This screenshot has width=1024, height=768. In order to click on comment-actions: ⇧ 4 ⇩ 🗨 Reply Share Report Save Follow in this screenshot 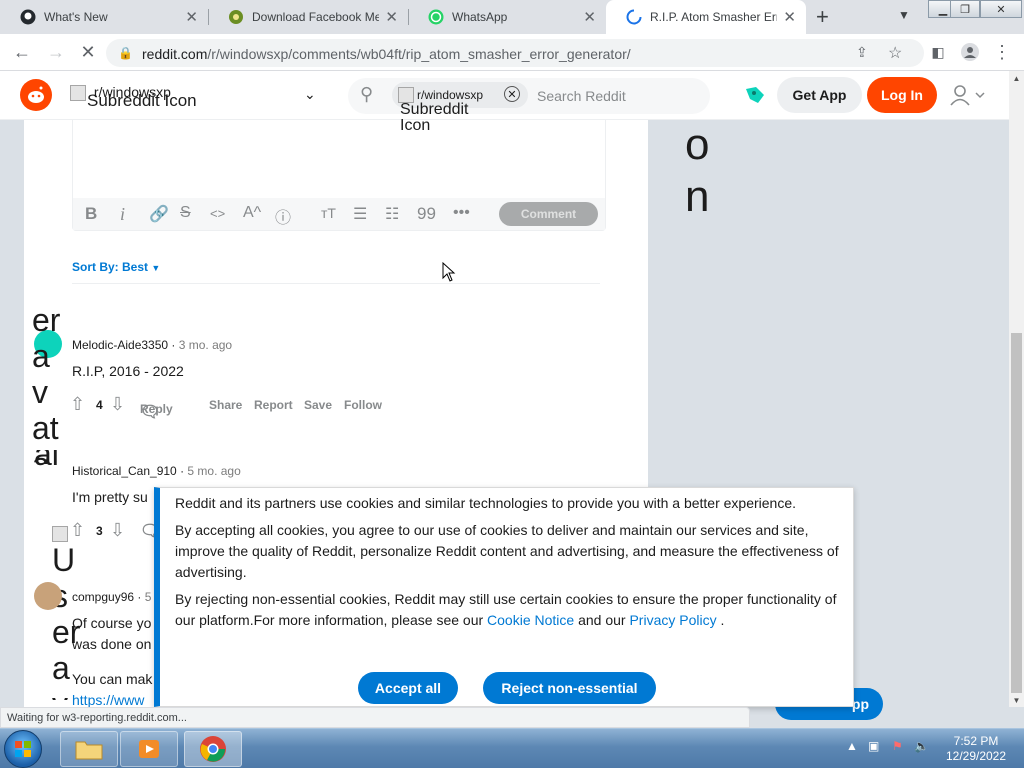, I will do `click(226, 407)`.